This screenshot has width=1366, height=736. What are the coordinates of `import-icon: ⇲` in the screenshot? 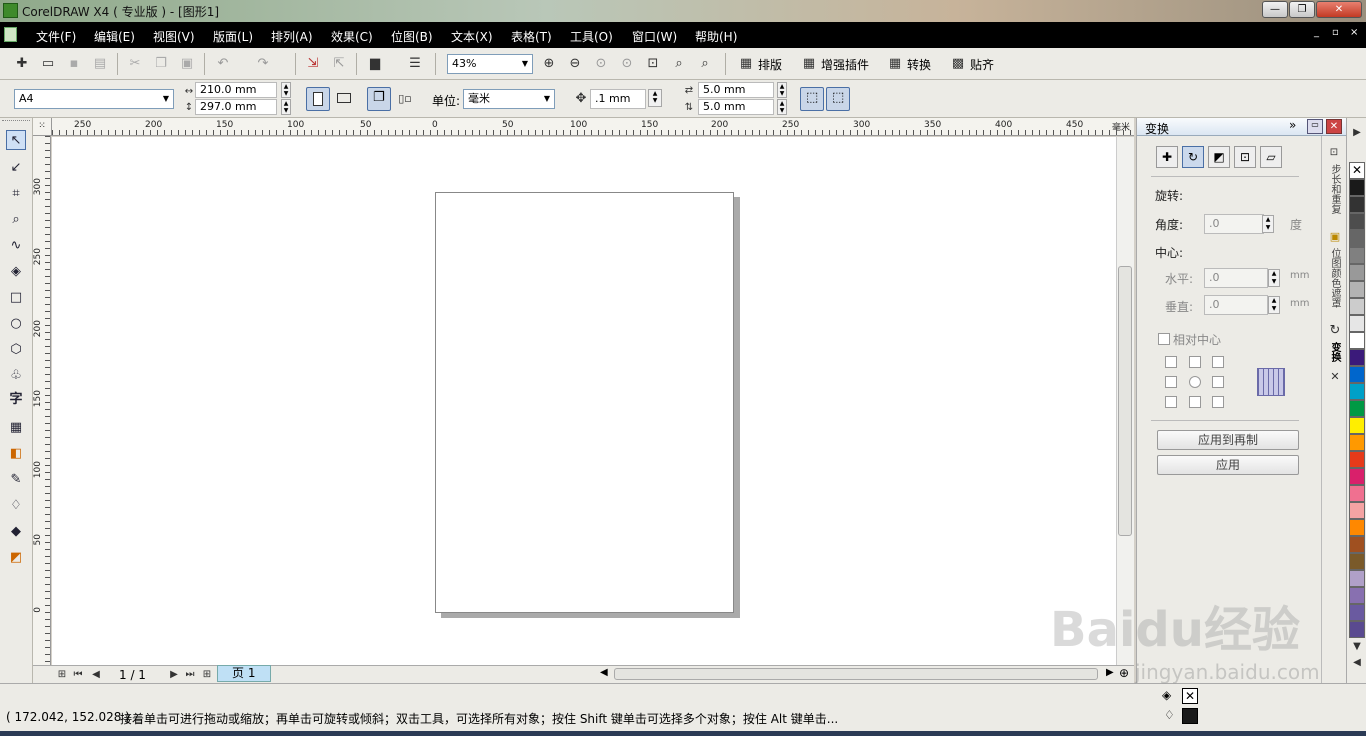 It's located at (313, 64).